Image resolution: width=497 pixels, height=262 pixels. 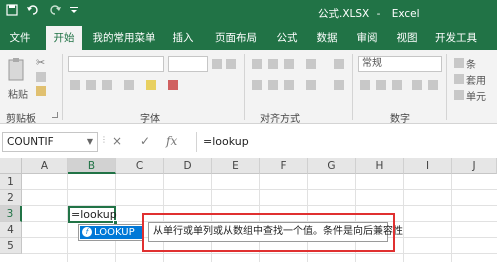 What do you see at coordinates (41, 91) in the screenshot?
I see `format-painter-icon` at bounding box center [41, 91].